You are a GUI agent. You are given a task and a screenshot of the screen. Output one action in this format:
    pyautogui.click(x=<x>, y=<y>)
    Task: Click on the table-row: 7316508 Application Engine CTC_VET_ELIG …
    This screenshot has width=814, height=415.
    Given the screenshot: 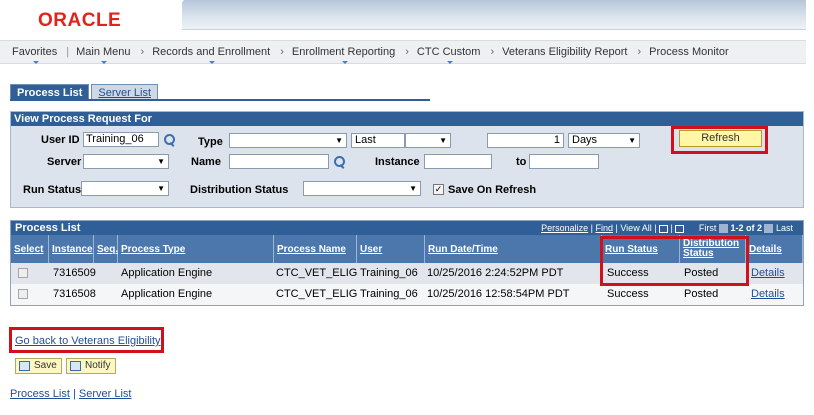 What is the action you would take?
    pyautogui.click(x=407, y=294)
    